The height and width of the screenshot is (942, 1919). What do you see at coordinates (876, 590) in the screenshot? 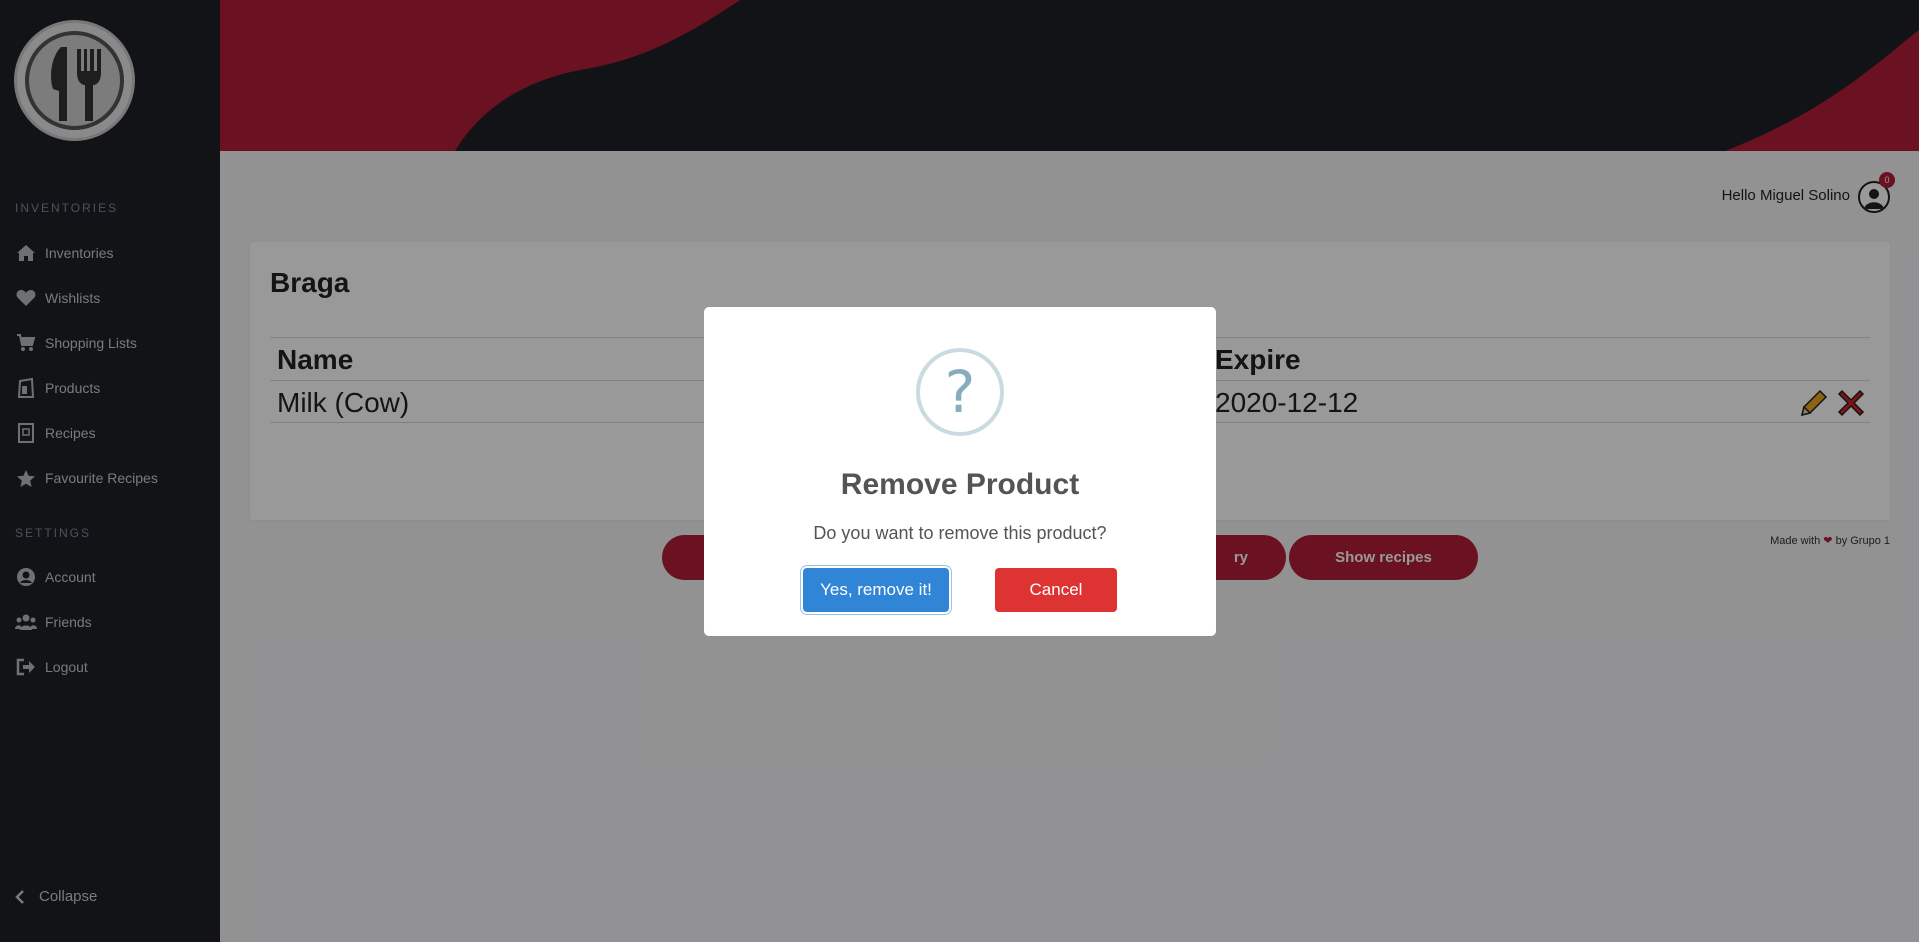
I see `confirm-remove-button: Yes, remove it!` at bounding box center [876, 590].